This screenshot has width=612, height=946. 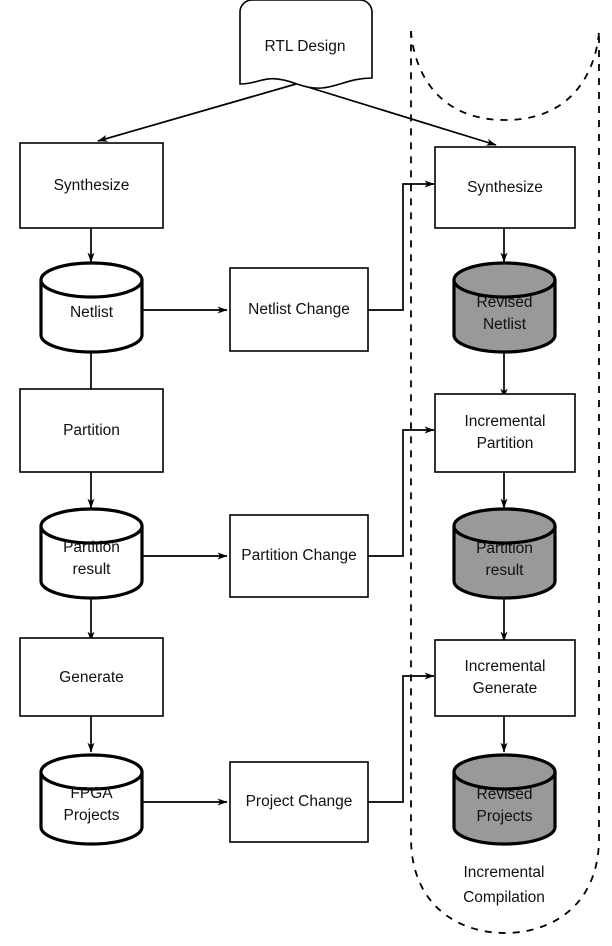 I want to click on node-incremental-partition: Incremental Partition, so click(x=505, y=433).